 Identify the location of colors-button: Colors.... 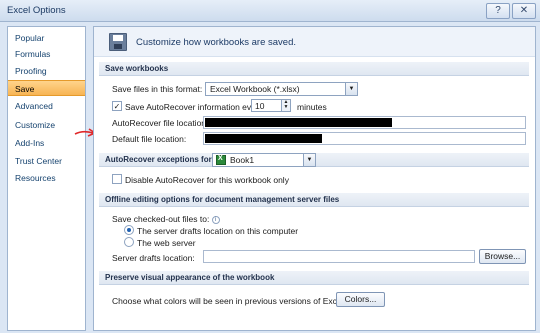
(360, 299).